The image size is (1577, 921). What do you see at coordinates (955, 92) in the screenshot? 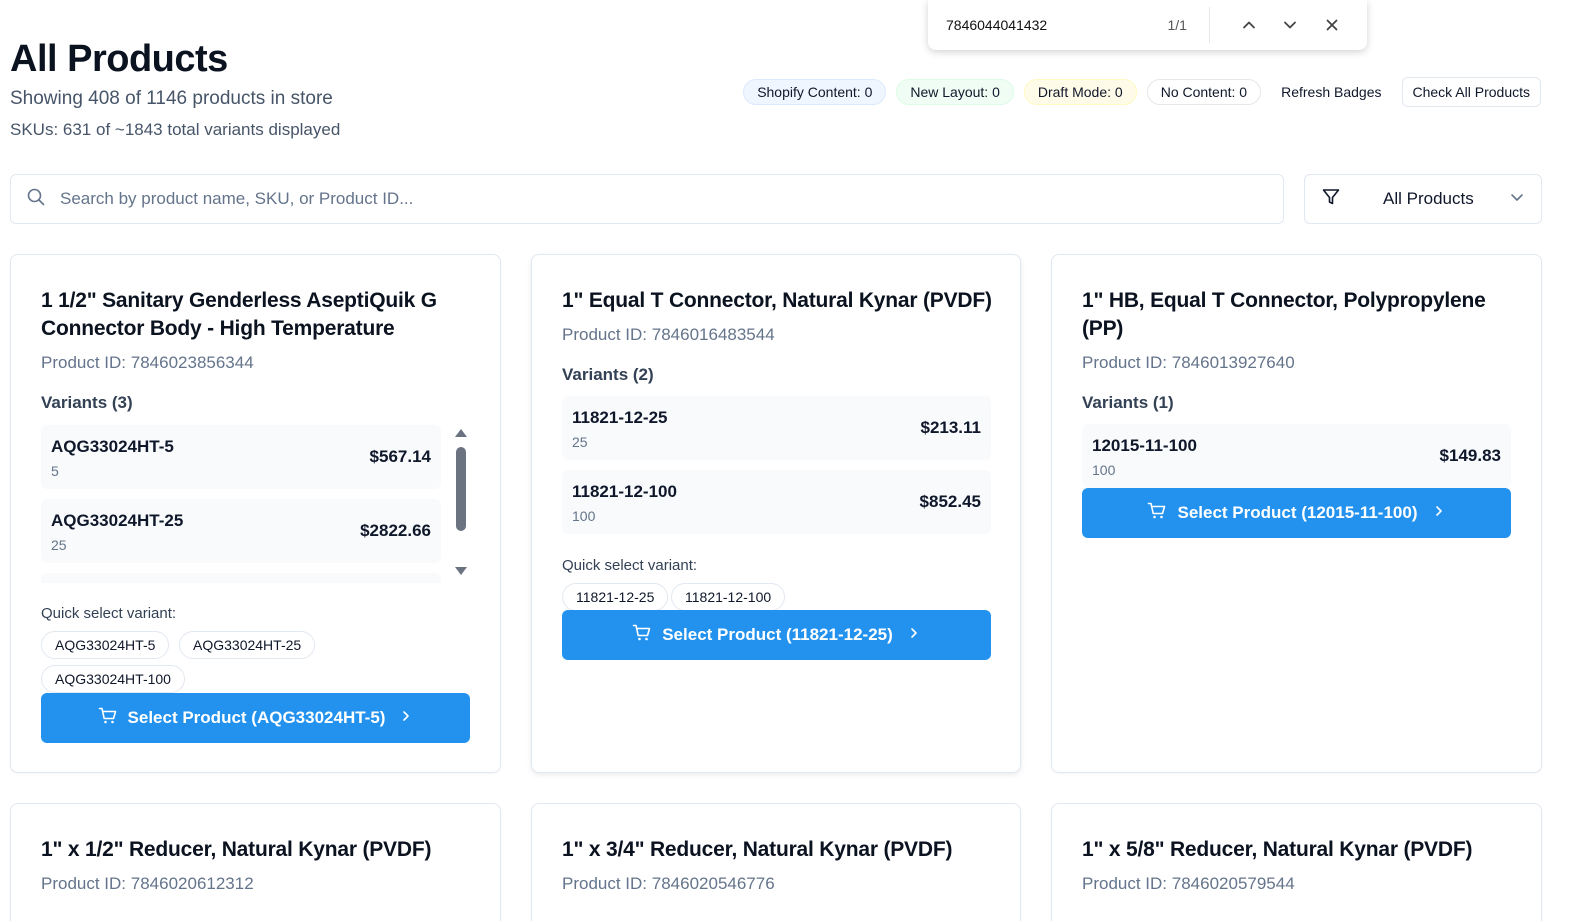
I see `new-layout-badge: New Layout: 0` at bounding box center [955, 92].